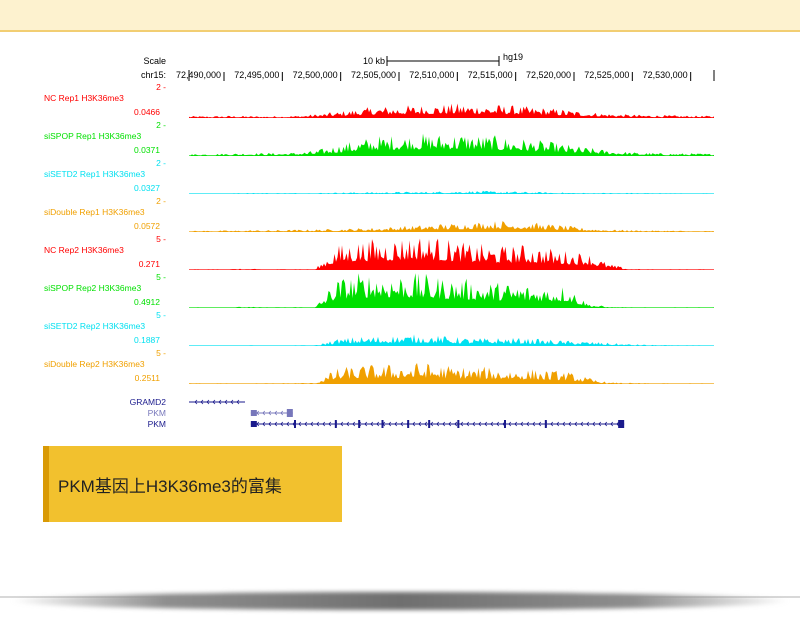 This screenshot has height=617, width=800. Describe the element at coordinates (665, 75) in the screenshot. I see `x-tick-label: 72,530,000` at that location.